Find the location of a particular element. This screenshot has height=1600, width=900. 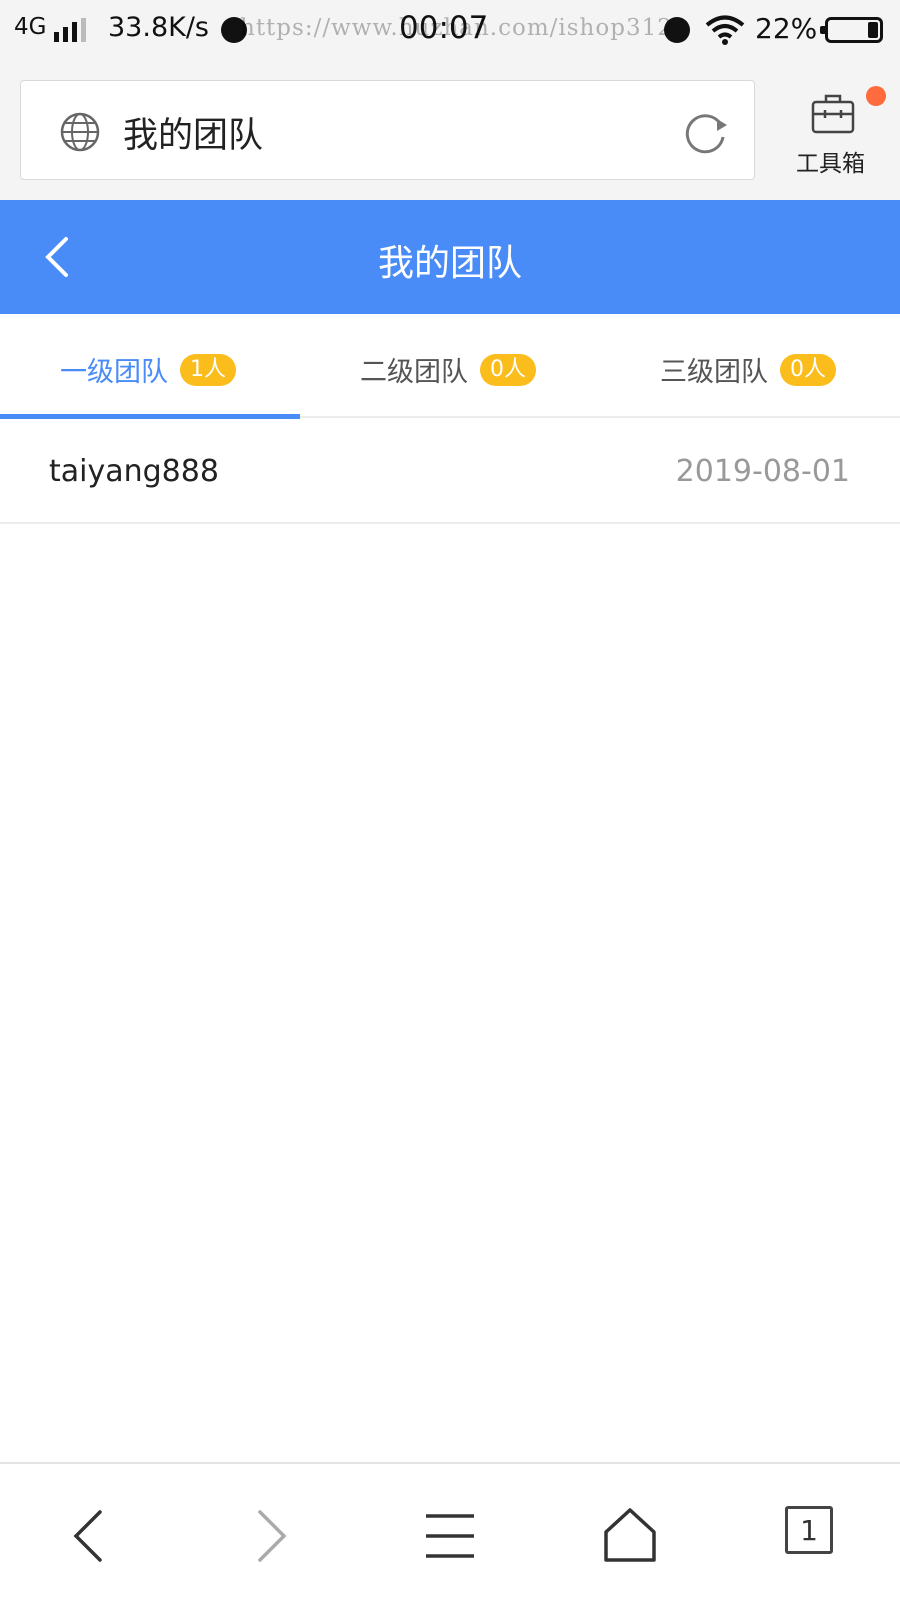

team-level-tabs: 一级团队 1人 二级团队 0人 三级团队 0人 is located at coordinates (450, 366).